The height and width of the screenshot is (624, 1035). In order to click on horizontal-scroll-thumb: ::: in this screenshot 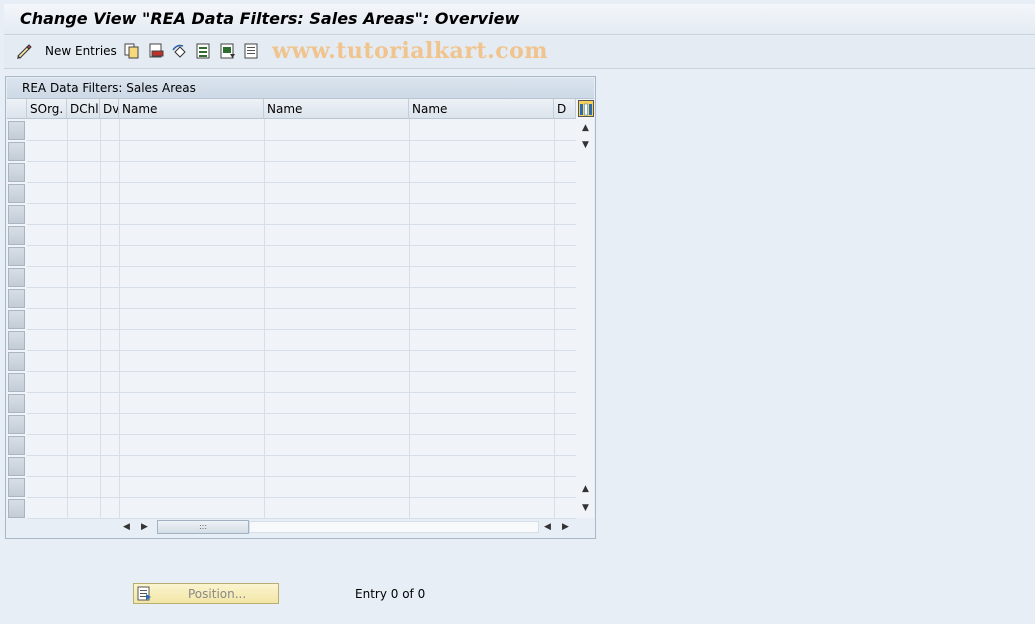, I will do `click(203, 527)`.